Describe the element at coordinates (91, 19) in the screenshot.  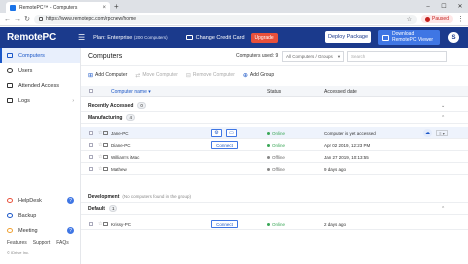
I see `url-text: https://www.remotepc.com/rpcnew/home` at that location.